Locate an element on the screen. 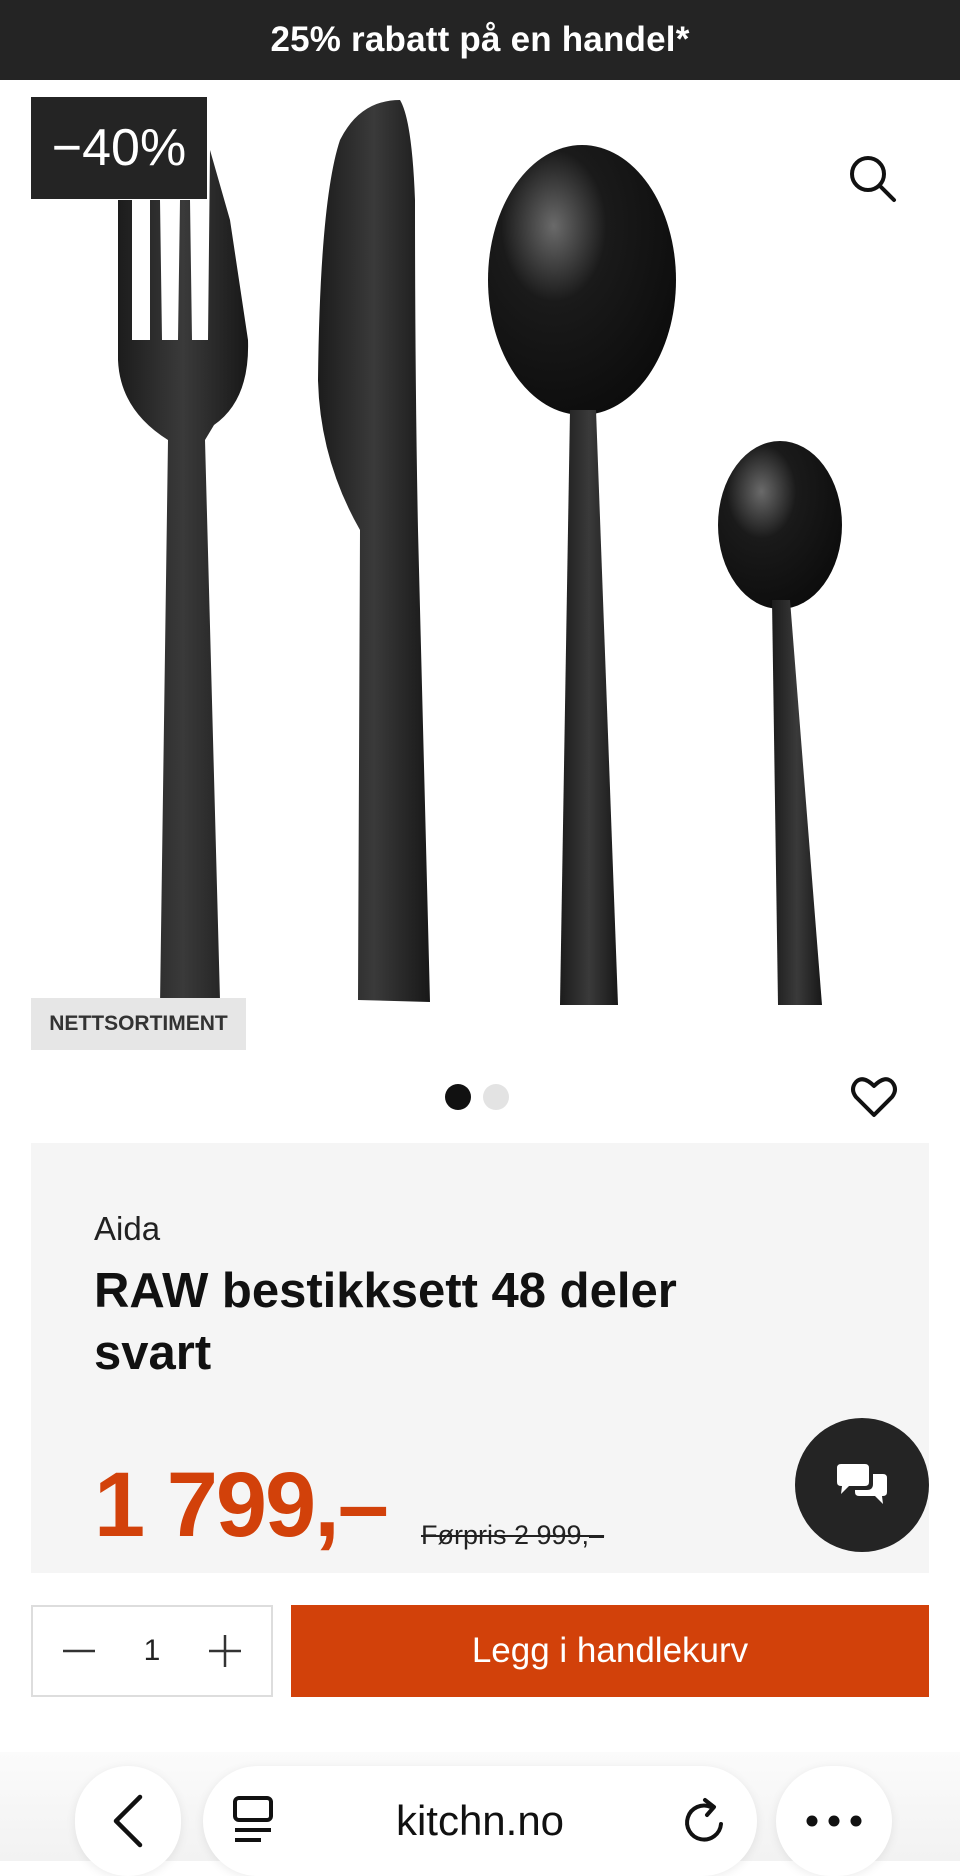 Image resolution: width=960 pixels, height=1876 pixels. address-bar: kitchn.no is located at coordinates (480, 1821).